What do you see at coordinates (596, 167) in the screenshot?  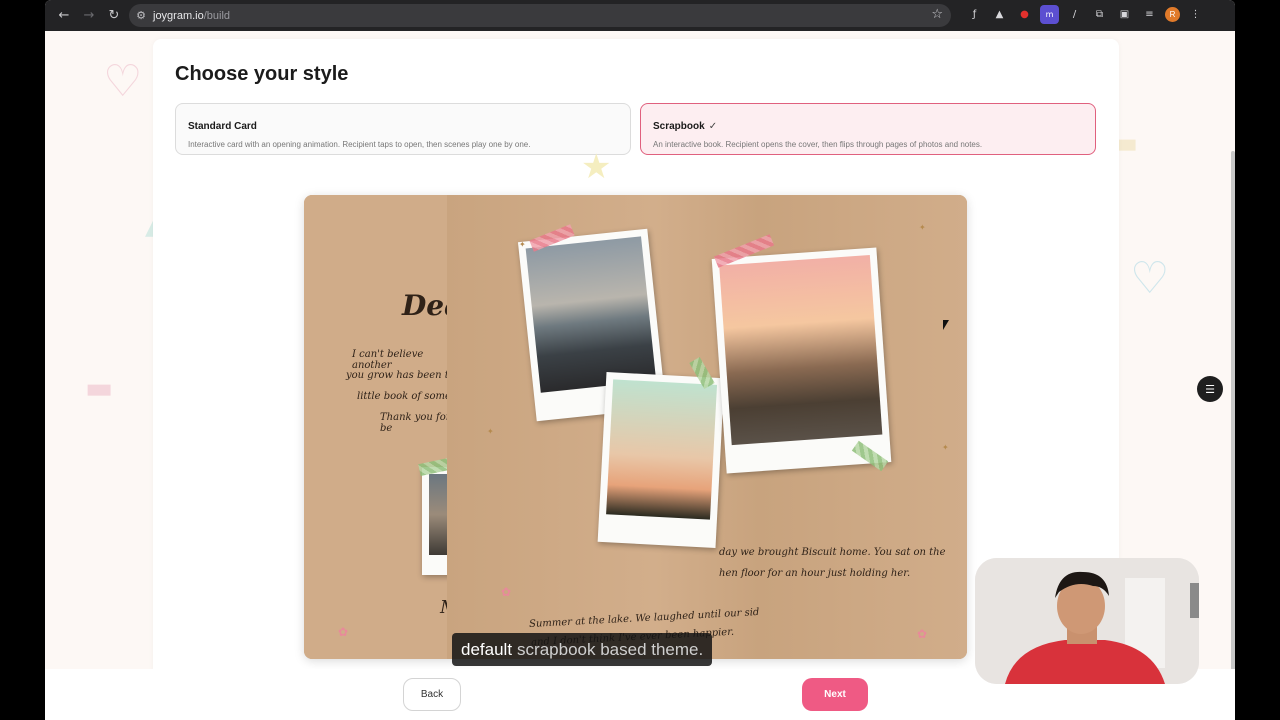 I see `star-icon: ★` at bounding box center [596, 167].